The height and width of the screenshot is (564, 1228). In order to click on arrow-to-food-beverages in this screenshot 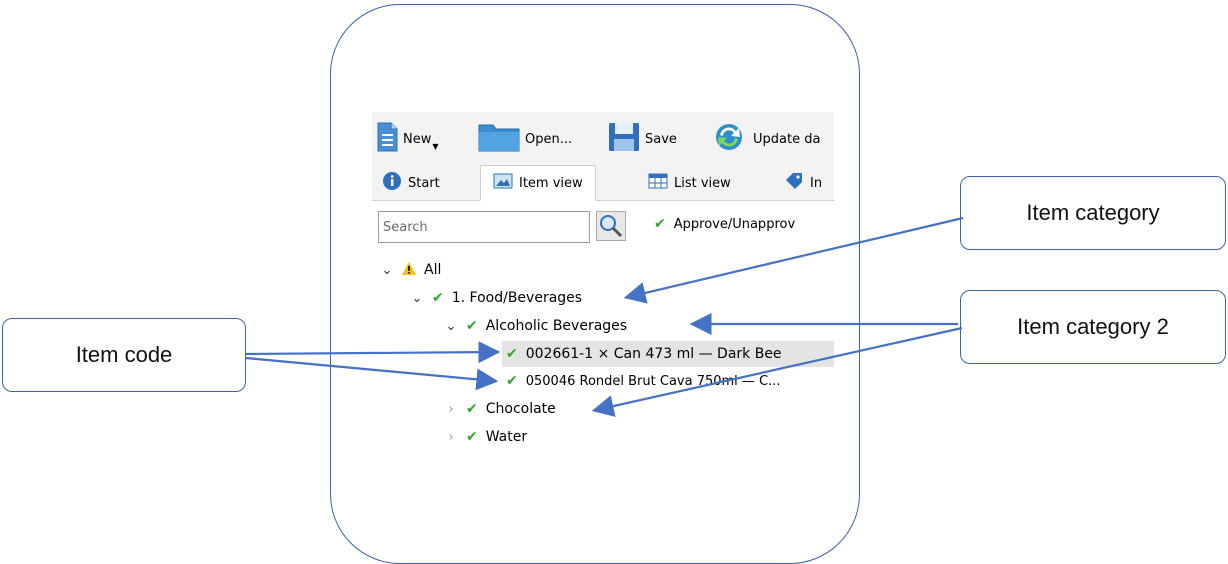, I will do `click(793, 260)`.